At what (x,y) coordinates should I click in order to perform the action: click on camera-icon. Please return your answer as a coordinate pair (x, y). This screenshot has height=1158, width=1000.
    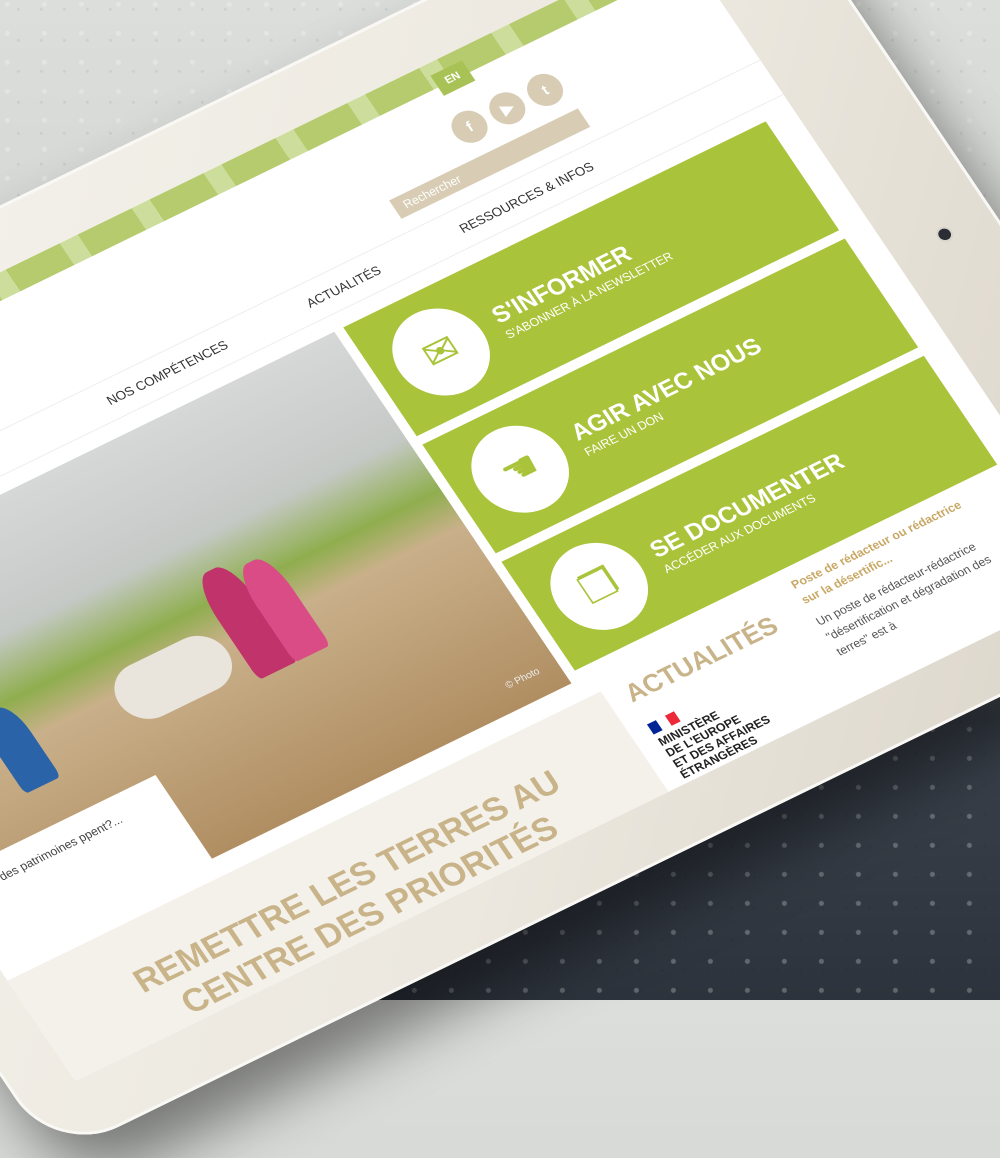
    Looking at the image, I should click on (944, 234).